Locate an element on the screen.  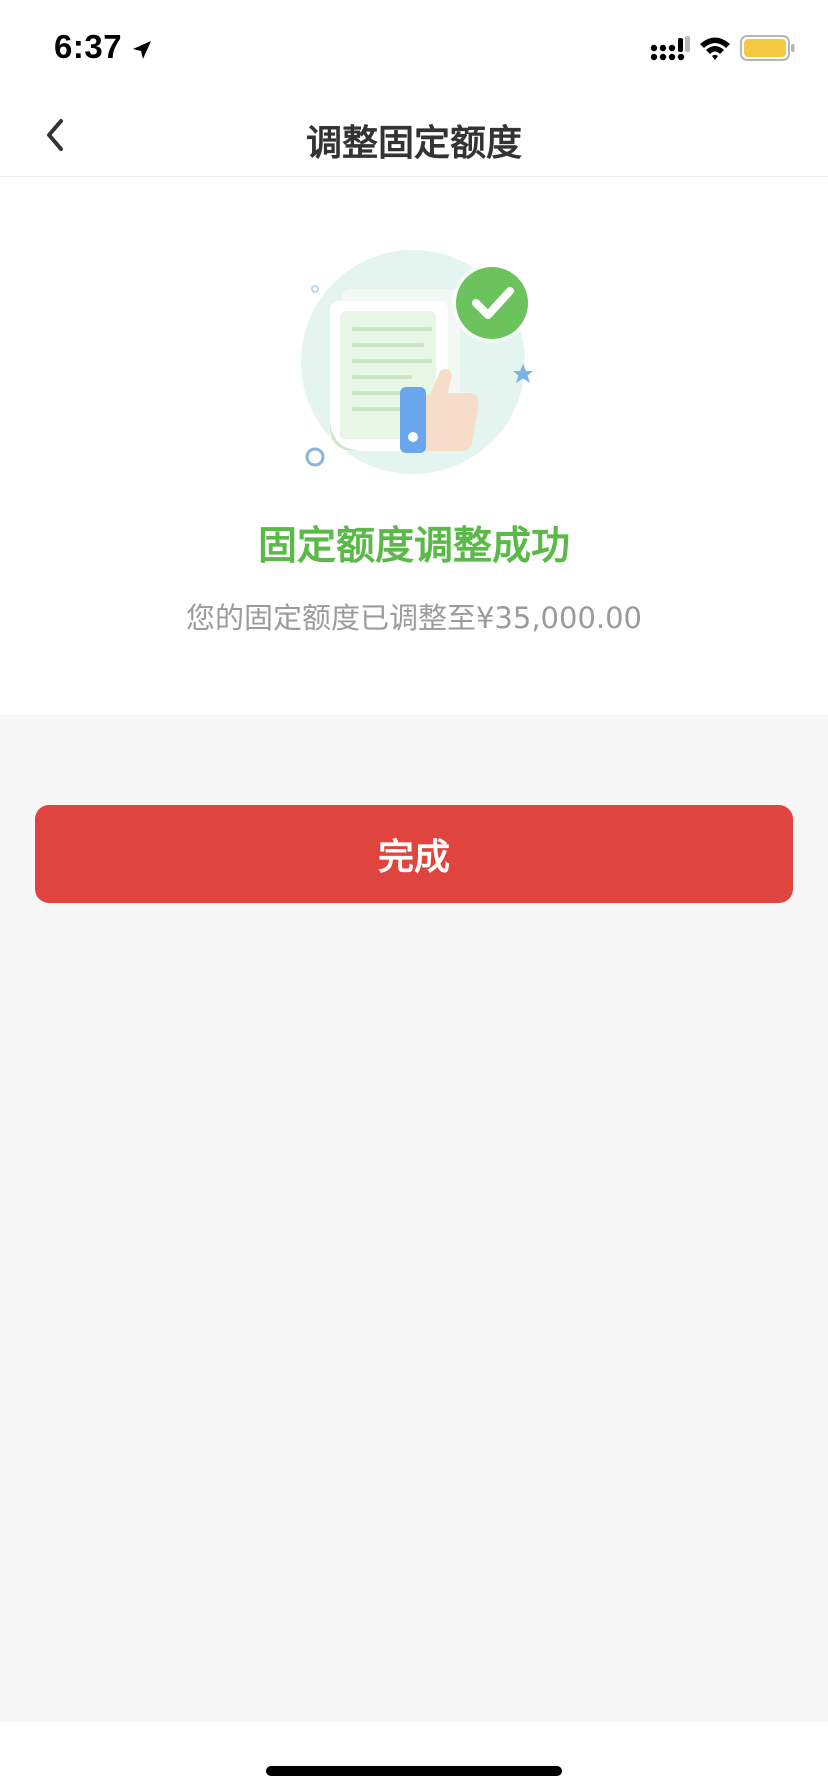
home-indicator is located at coordinates (414, 1771).